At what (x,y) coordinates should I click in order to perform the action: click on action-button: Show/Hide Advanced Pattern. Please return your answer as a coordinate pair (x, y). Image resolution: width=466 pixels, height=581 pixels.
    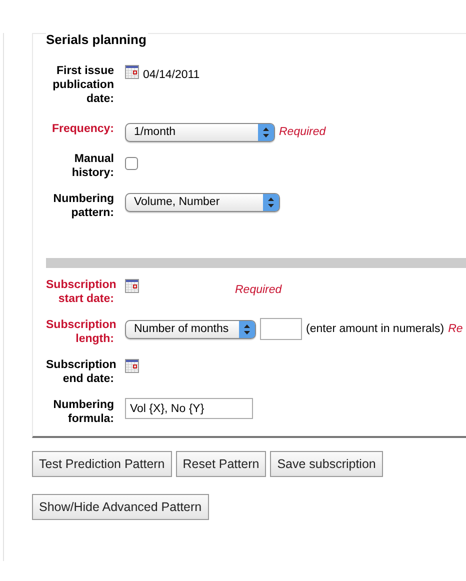
    Looking at the image, I should click on (120, 507).